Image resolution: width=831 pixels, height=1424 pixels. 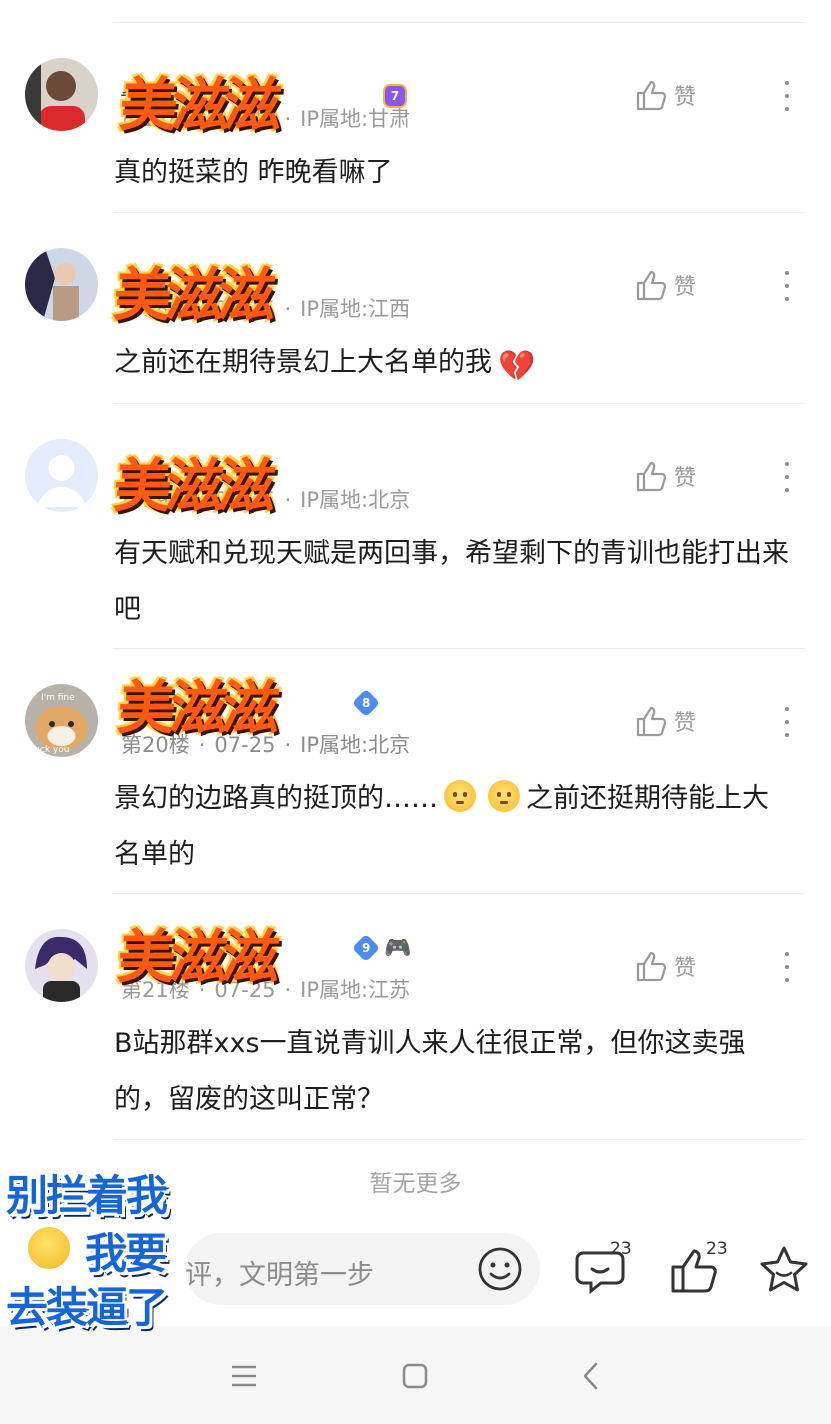 What do you see at coordinates (415, 308) in the screenshot?
I see `comment-item: 美滋滋 第18楼 · 07-25 · IP属地:江西 赞 之前还在期待景幻上大名单的我 💔` at bounding box center [415, 308].